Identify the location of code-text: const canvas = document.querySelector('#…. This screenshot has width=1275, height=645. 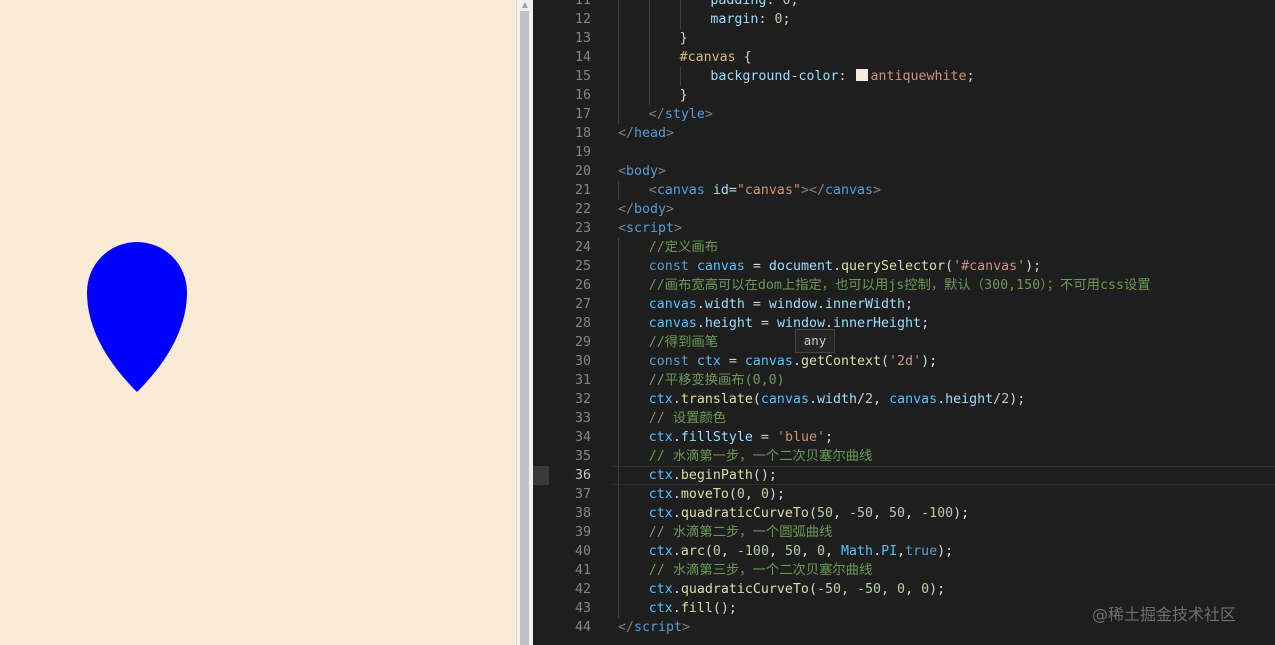
(845, 266).